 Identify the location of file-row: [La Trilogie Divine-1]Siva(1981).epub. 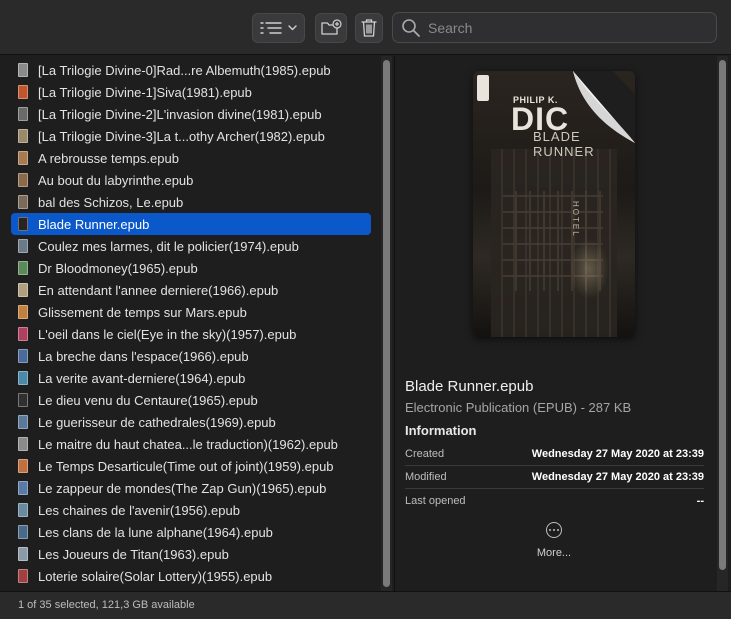
(191, 92).